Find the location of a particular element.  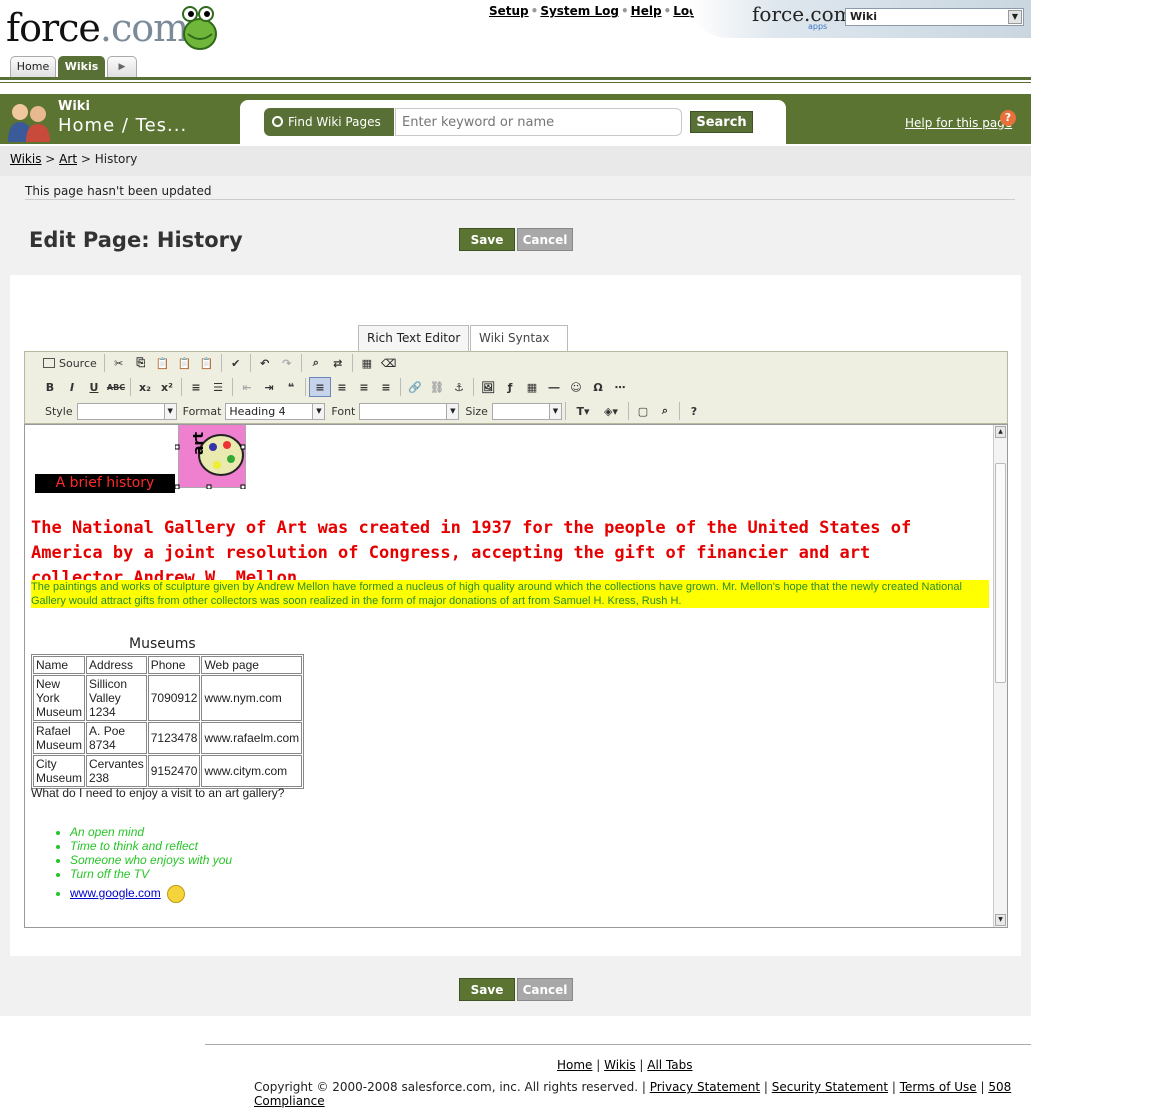

tab-home: Home is located at coordinates (33, 67).